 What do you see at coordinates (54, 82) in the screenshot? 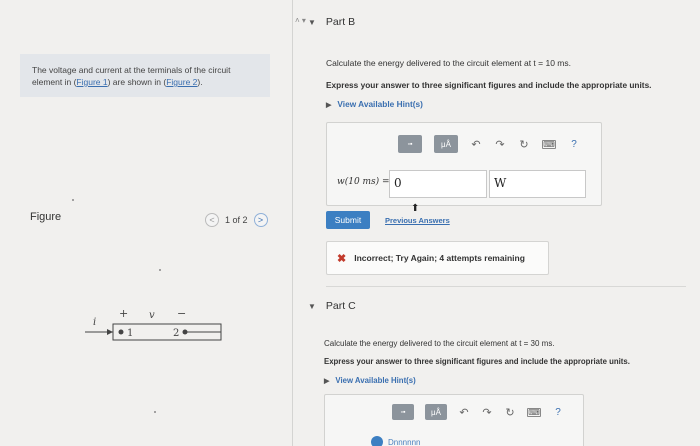
I see `intro-text: element in (` at bounding box center [54, 82].